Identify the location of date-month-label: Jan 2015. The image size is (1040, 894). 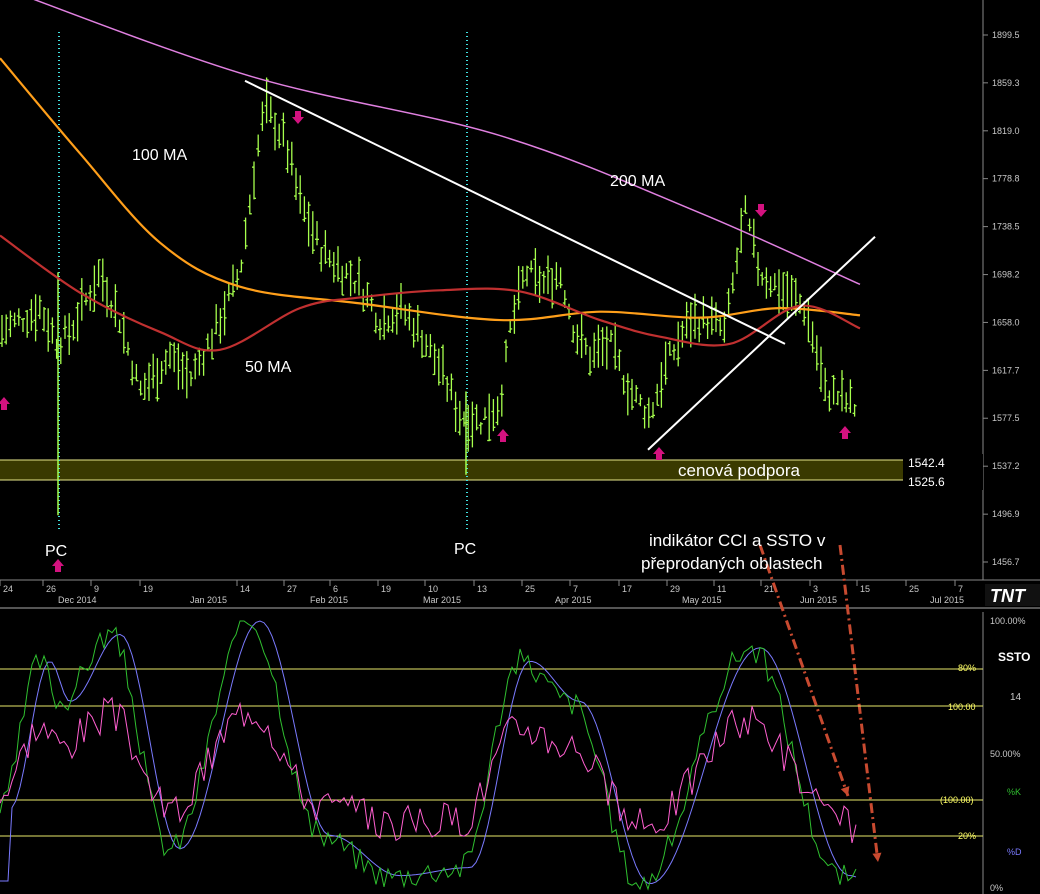
(208, 600).